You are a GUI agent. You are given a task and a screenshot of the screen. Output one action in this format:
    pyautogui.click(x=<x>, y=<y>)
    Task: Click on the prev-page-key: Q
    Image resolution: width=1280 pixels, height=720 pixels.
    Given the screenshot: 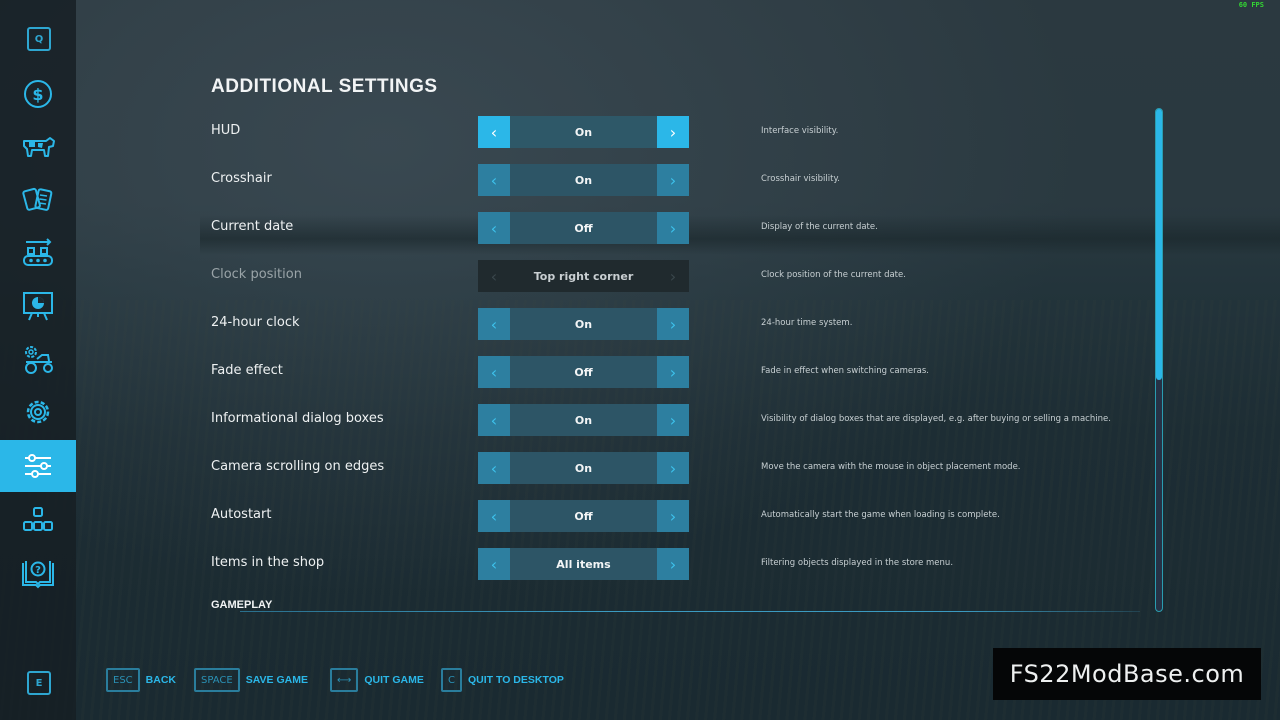 What is the action you would take?
    pyautogui.click(x=39, y=39)
    